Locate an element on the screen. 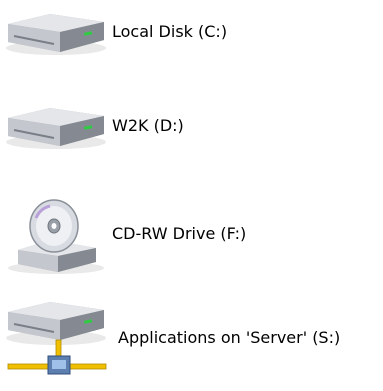 The width and height of the screenshot is (383, 391). drive-label: Local Disk (C:) is located at coordinates (170, 31).